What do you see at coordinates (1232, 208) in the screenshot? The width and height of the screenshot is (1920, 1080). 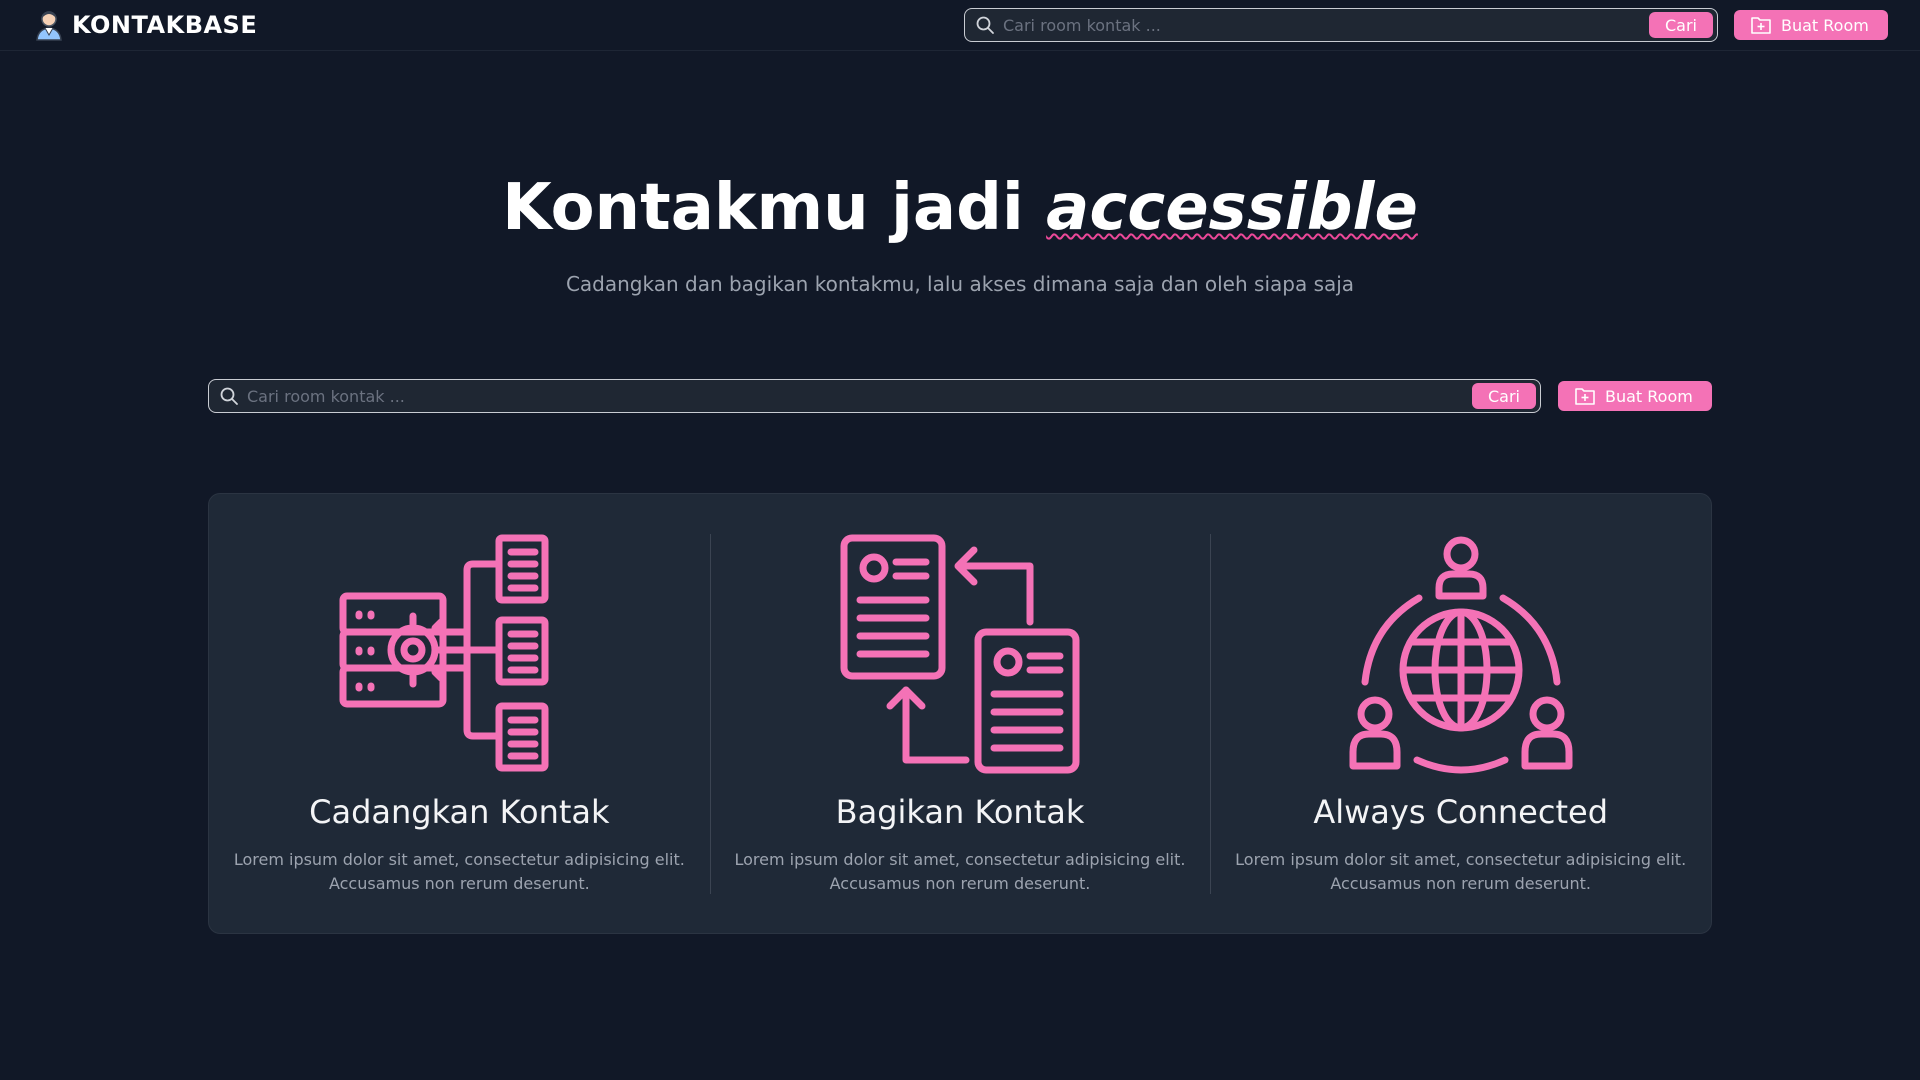 I see `hero-title-emphasis: accessible` at bounding box center [1232, 208].